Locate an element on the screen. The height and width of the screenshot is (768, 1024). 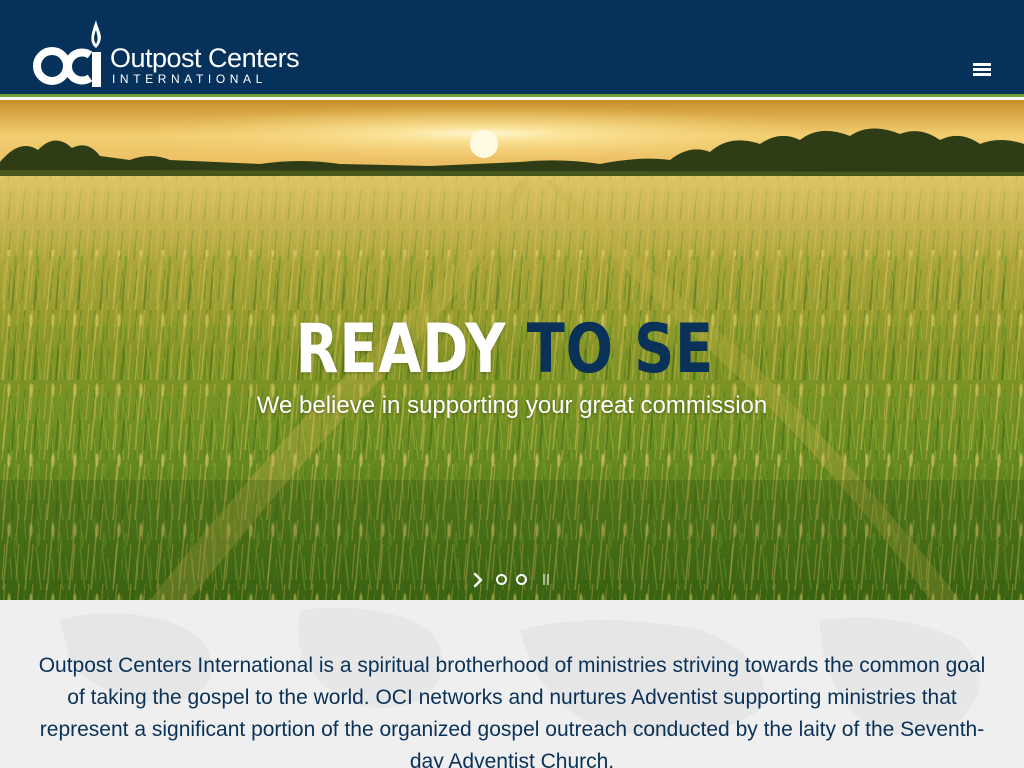
oci-logo-mark is located at coordinates (67, 53).